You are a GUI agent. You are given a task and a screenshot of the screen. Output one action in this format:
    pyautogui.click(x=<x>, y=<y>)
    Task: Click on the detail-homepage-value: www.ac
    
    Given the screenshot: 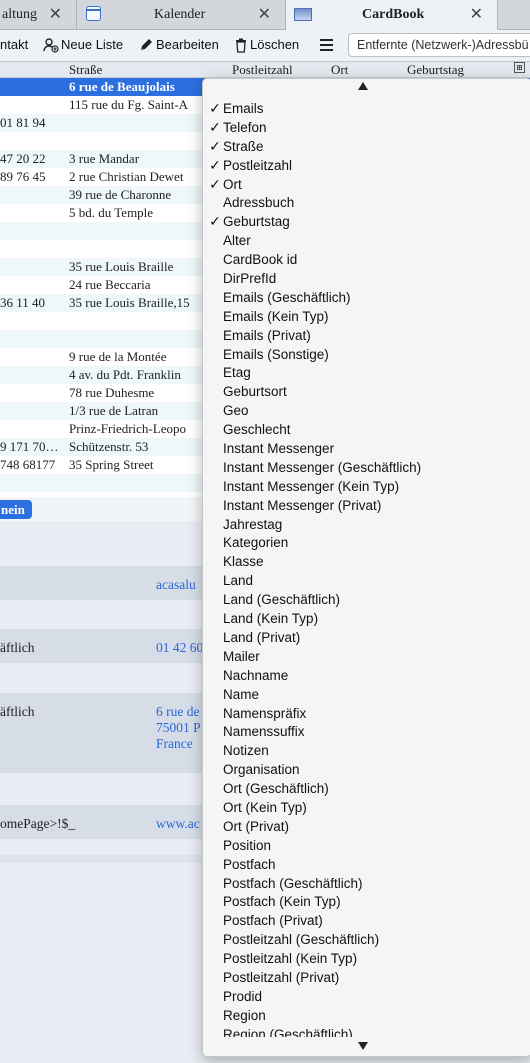 What is the action you would take?
    pyautogui.click(x=178, y=824)
    